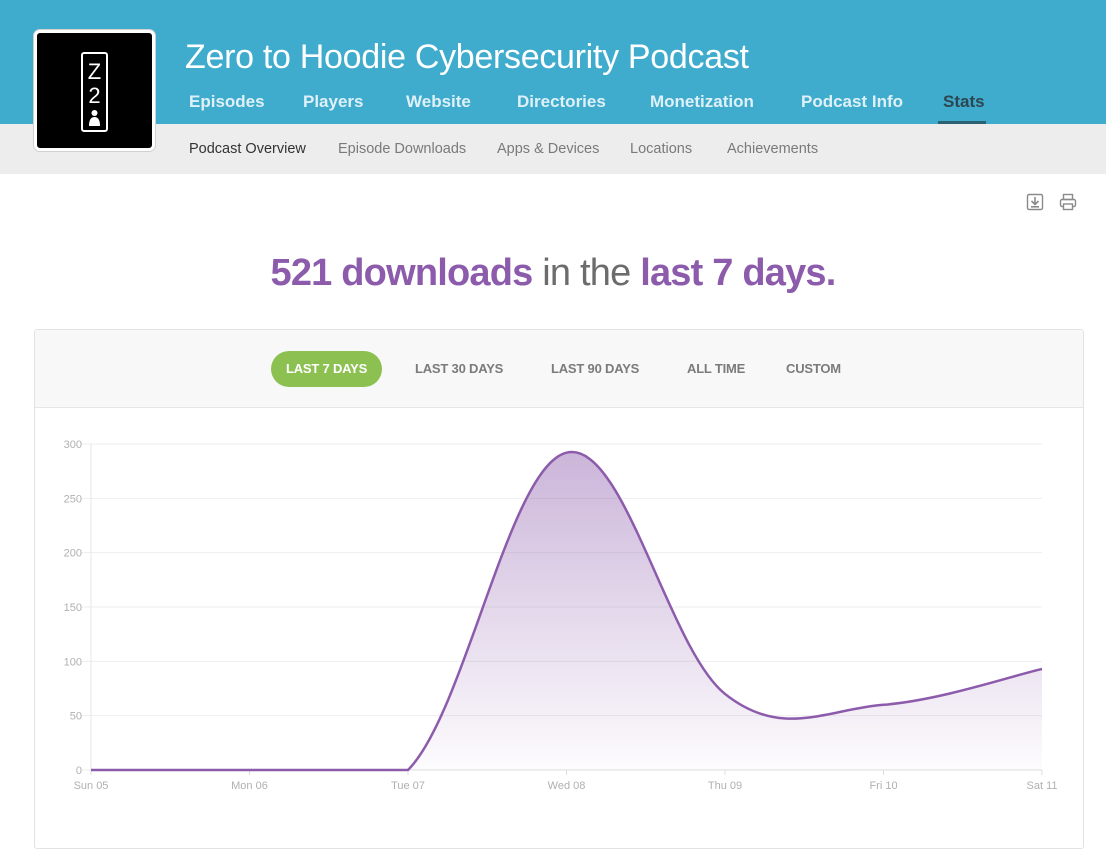 This screenshot has height=849, width=1106. I want to click on subnav-apps-devices: Apps & Devices, so click(548, 149).